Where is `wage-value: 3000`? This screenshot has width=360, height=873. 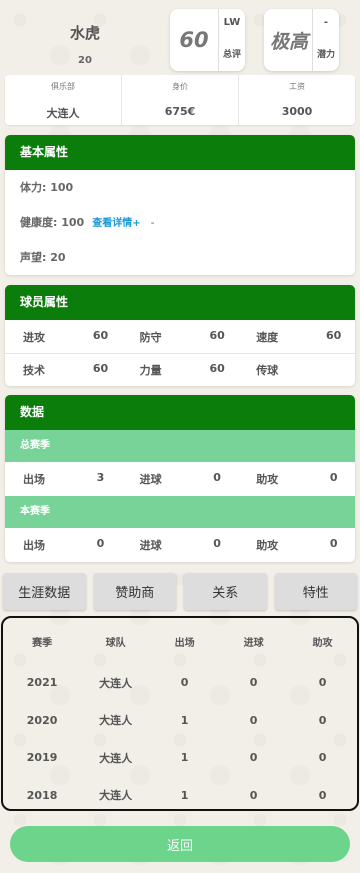 wage-value: 3000 is located at coordinates (297, 111).